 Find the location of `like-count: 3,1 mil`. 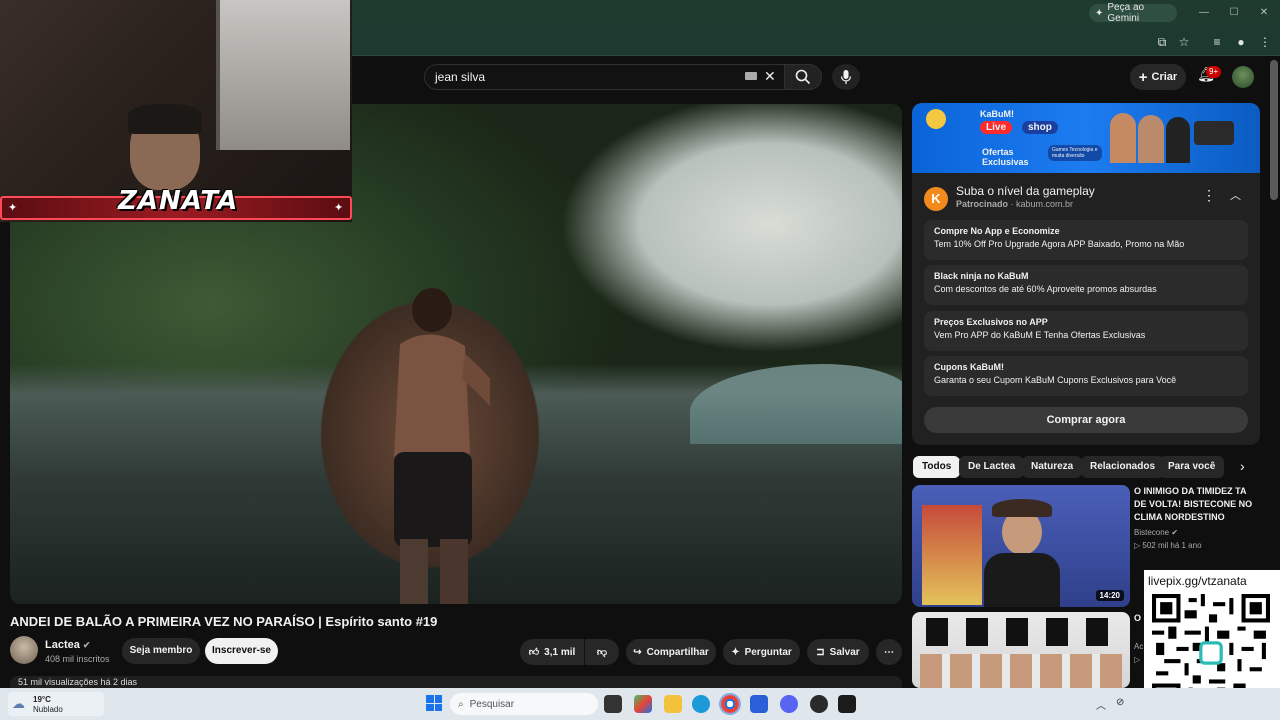

like-count: 3,1 mil is located at coordinates (560, 652).